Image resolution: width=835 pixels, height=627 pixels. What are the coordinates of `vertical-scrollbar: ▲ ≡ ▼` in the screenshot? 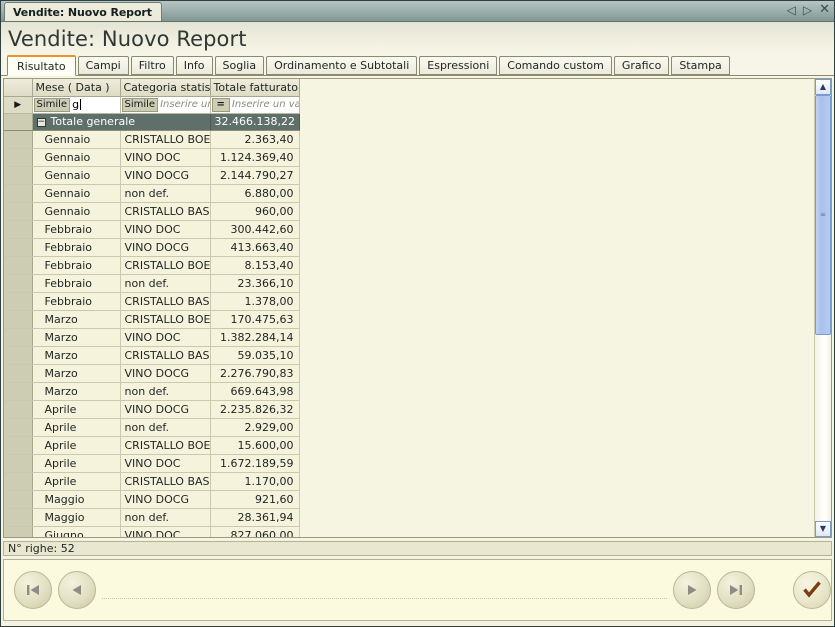 It's located at (822, 308).